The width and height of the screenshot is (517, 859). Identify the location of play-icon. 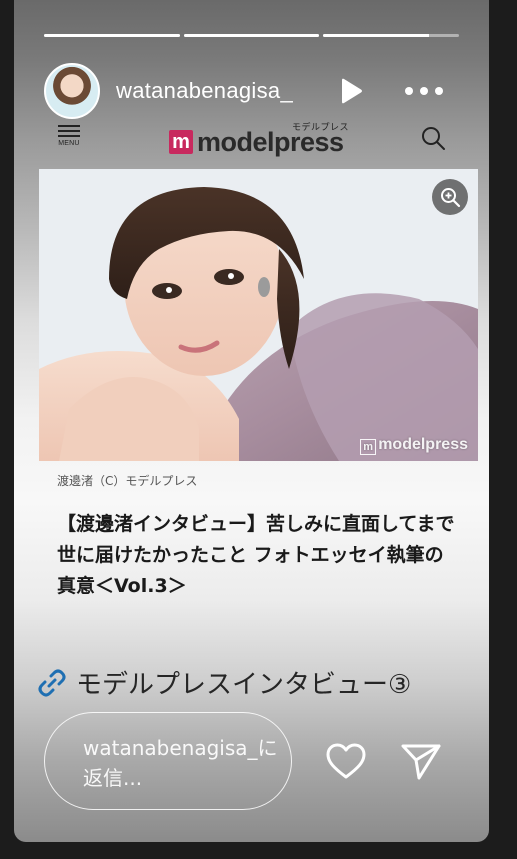
(352, 91).